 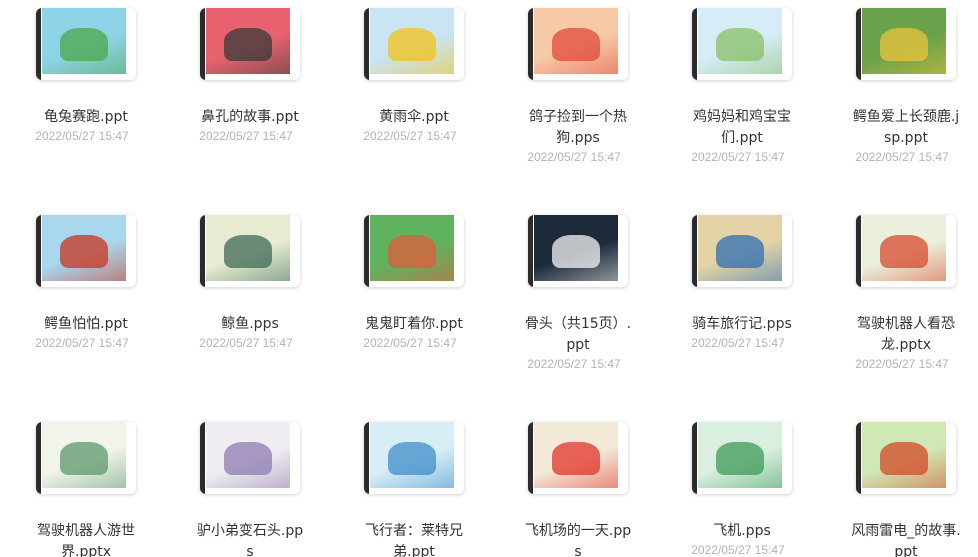 What do you see at coordinates (906, 127) in the screenshot?
I see `file-name: 鳄鱼爱上长颈鹿.jsp.ppt` at bounding box center [906, 127].